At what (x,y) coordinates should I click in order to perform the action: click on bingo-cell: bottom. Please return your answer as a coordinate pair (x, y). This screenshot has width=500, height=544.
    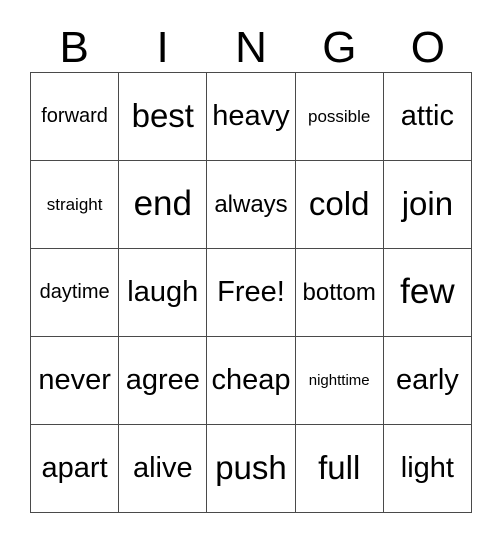
    Looking at the image, I should click on (339, 293).